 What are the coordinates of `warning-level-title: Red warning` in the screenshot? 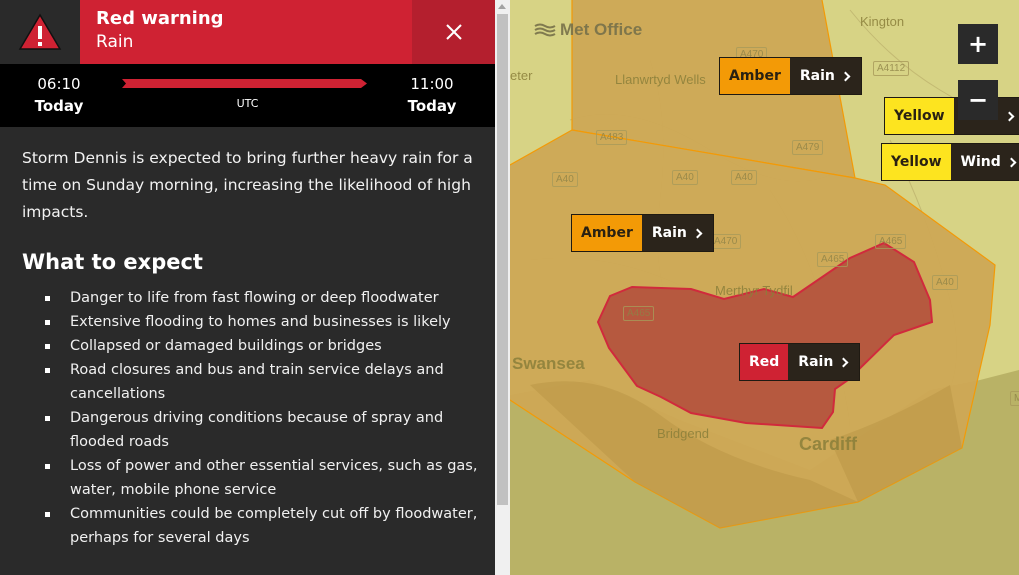 It's located at (160, 18).